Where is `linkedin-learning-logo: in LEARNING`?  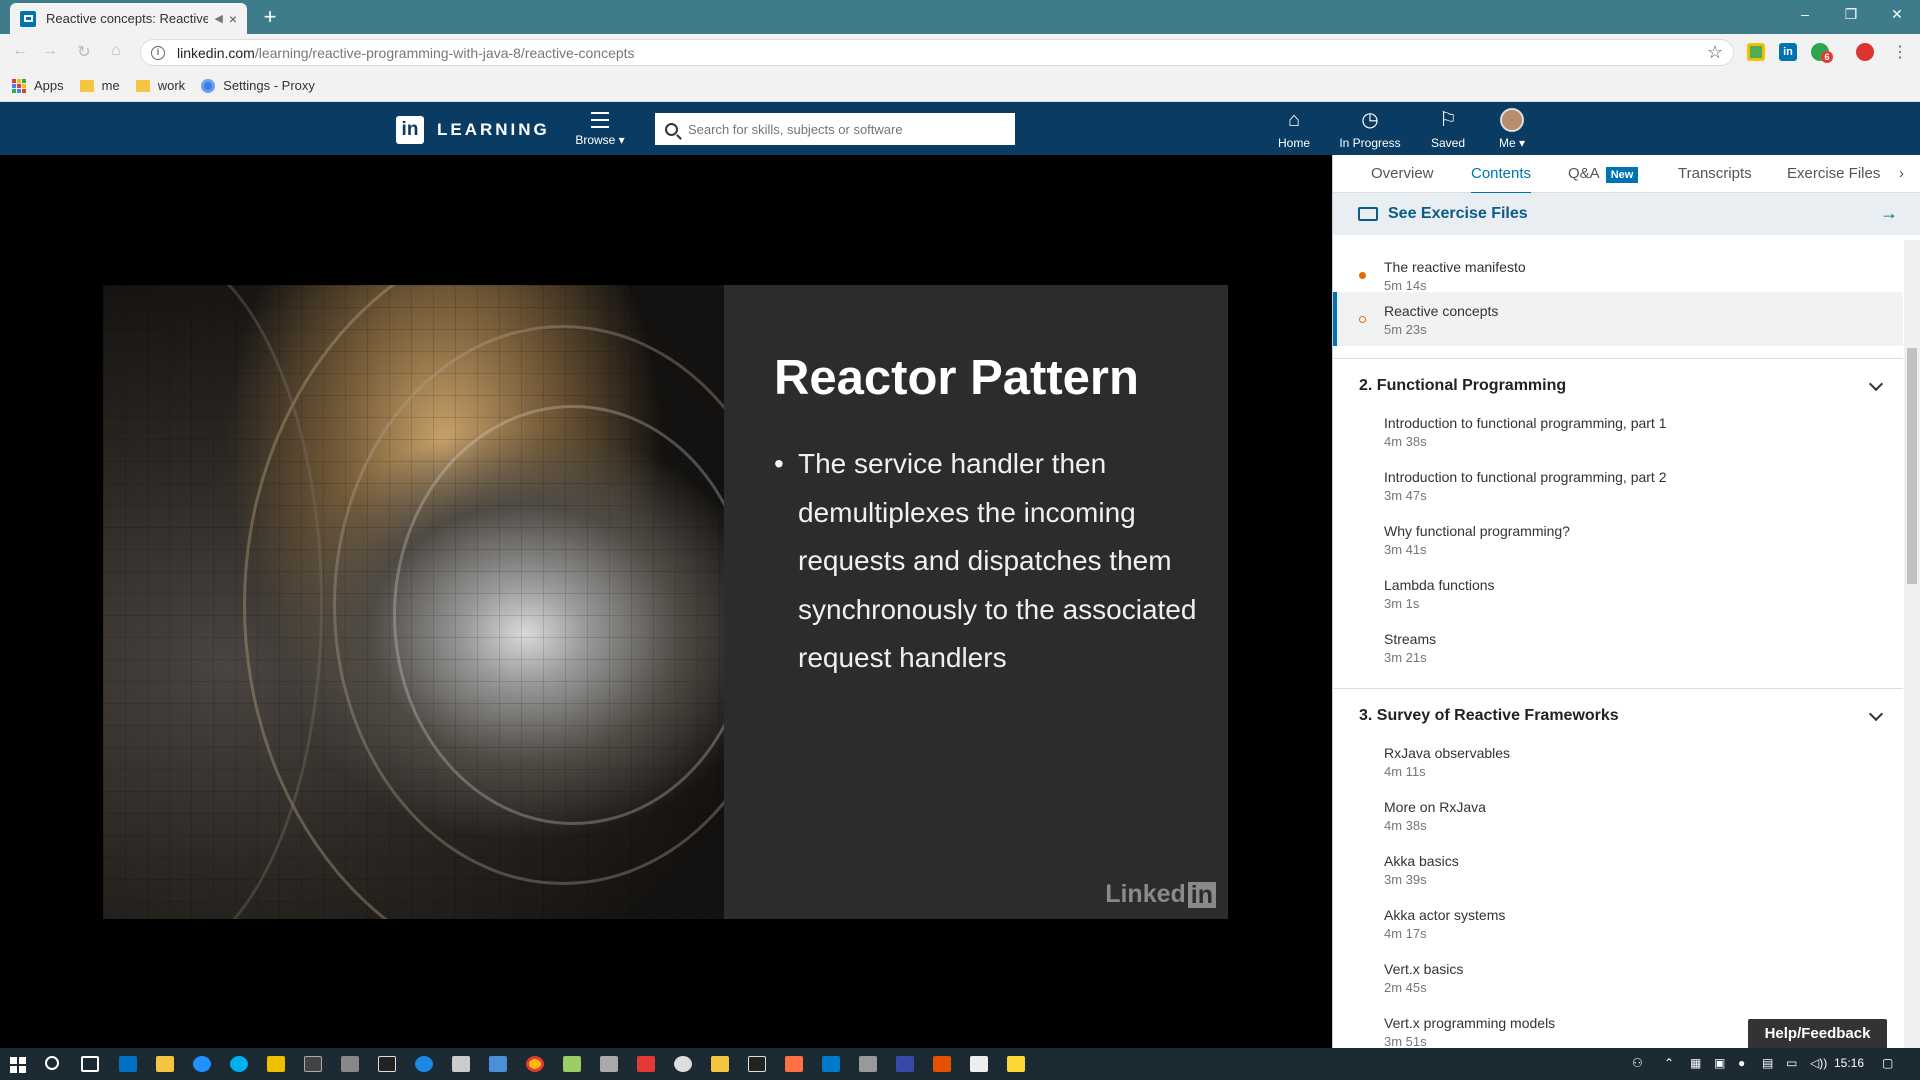 linkedin-learning-logo: in LEARNING is located at coordinates (473, 130).